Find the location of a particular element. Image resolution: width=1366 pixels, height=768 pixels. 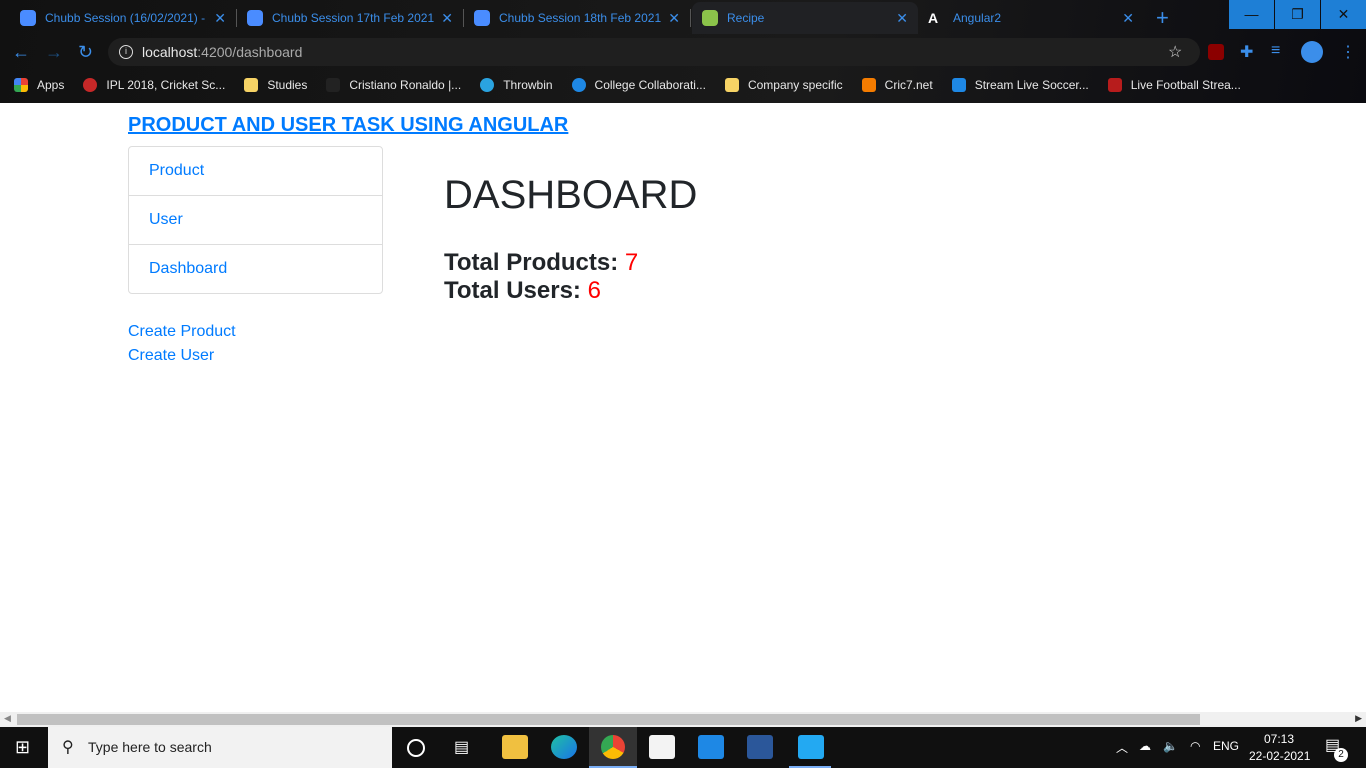

app-title-link: PRODUCT AND USER TASK USING ANGULAR is located at coordinates (348, 125).